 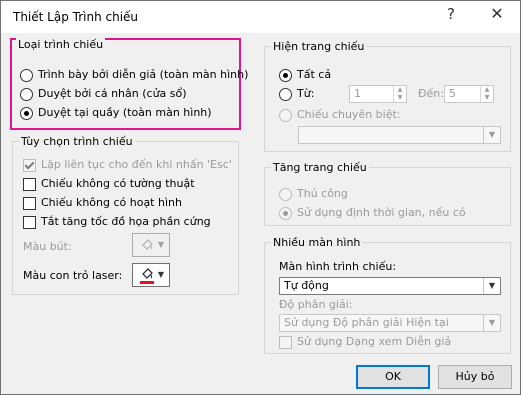 I want to click on advance-slides-label: Tăng trang chiếu, so click(x=320, y=167).